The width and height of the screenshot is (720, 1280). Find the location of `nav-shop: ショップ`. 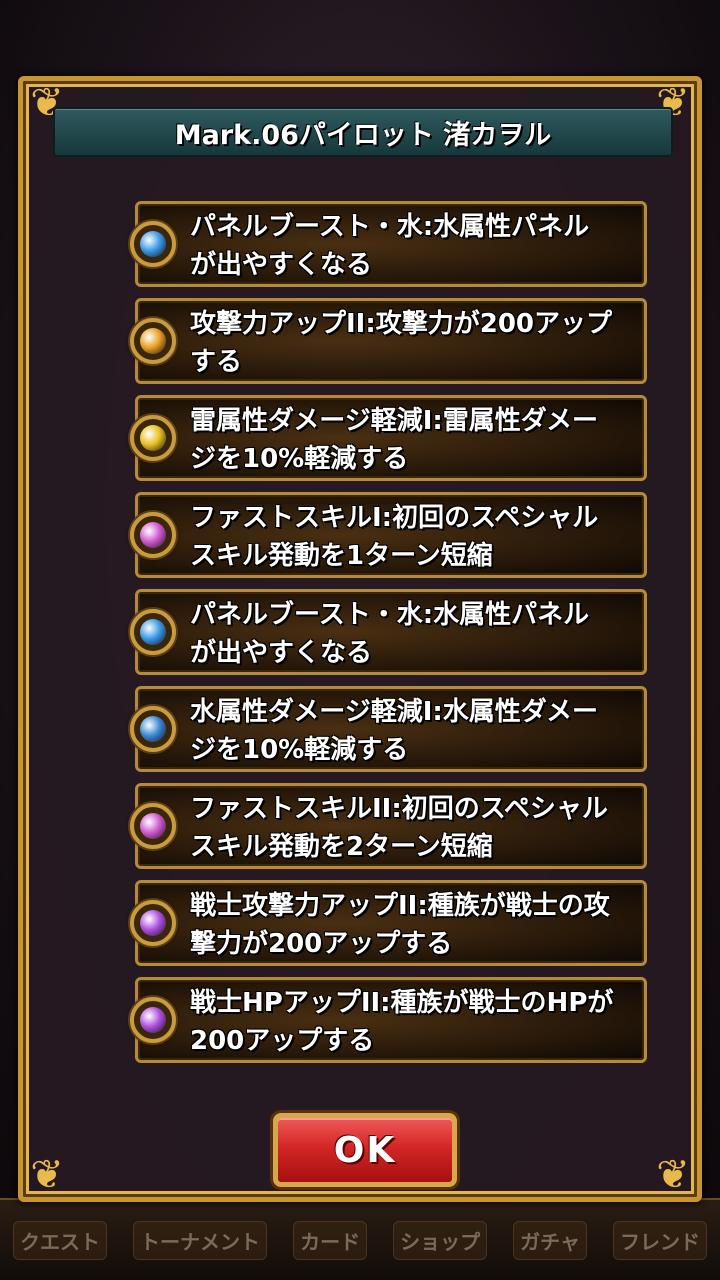

nav-shop: ショップ is located at coordinates (440, 1240).